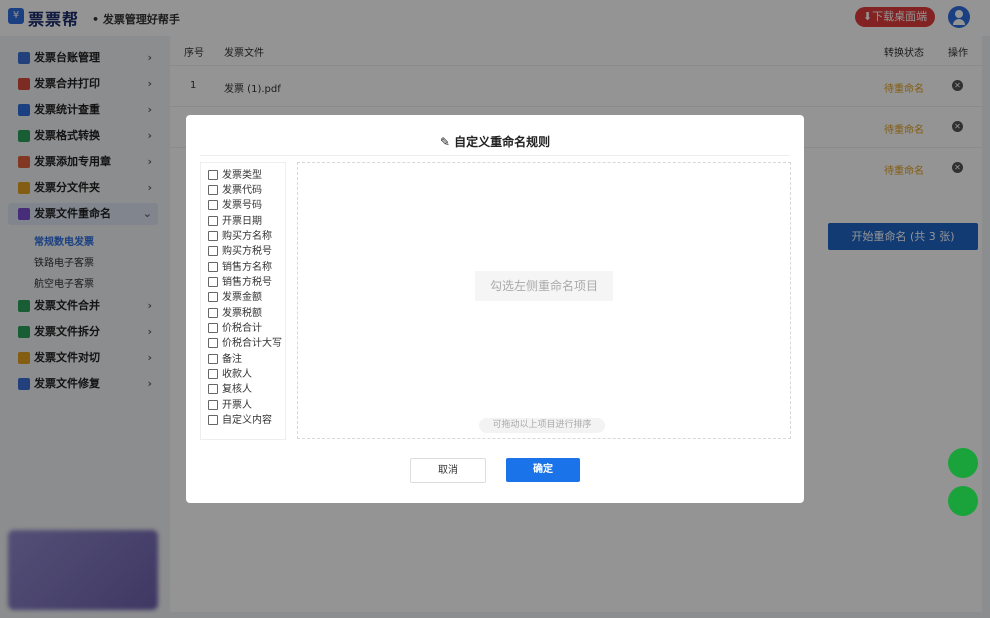 The width and height of the screenshot is (990, 618). What do you see at coordinates (495, 142) in the screenshot?
I see `dialog-title: ✎ 自定义重命名规则` at bounding box center [495, 142].